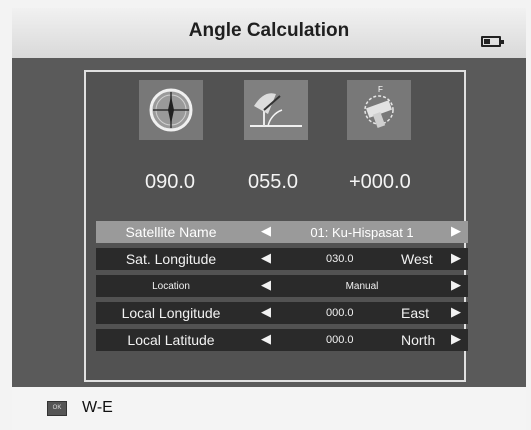 Image resolution: width=531 pixels, height=430 pixels. What do you see at coordinates (340, 313) in the screenshot?
I see `local-longitude-number: 000.0` at bounding box center [340, 313].